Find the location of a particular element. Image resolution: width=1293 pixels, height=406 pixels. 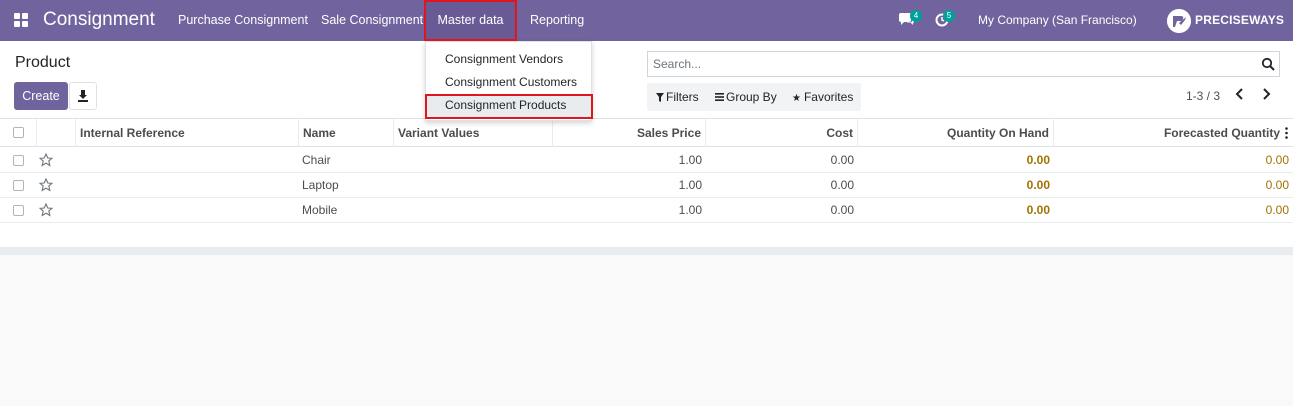

group-by-label: Group By is located at coordinates (751, 97).